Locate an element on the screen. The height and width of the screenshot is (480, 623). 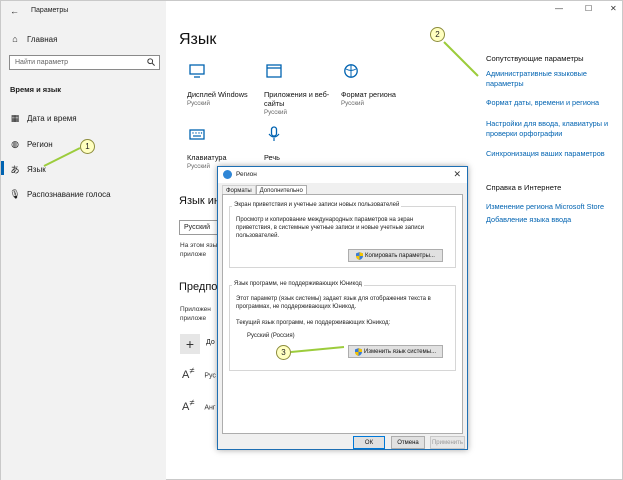
sidebar-item-speech: 🎙︎ Распознавание голоса is located at coordinates (59, 194).